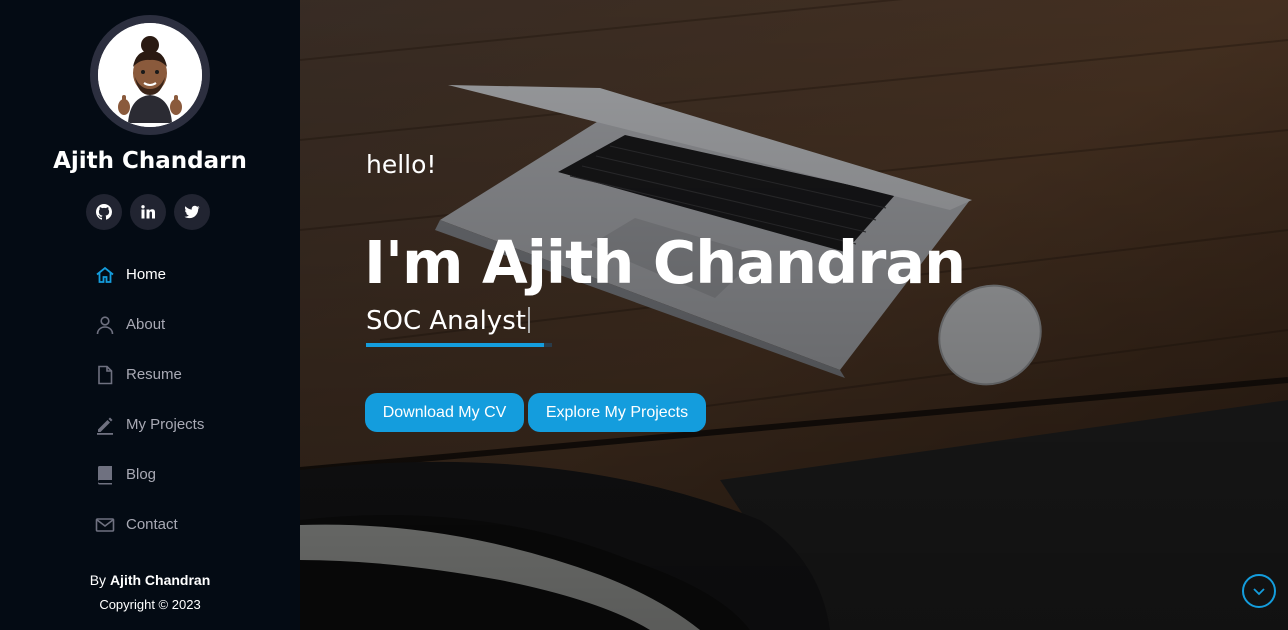 This screenshot has width=1288, height=630. What do you see at coordinates (444, 412) in the screenshot?
I see `download-cv-button: Download My CV` at bounding box center [444, 412].